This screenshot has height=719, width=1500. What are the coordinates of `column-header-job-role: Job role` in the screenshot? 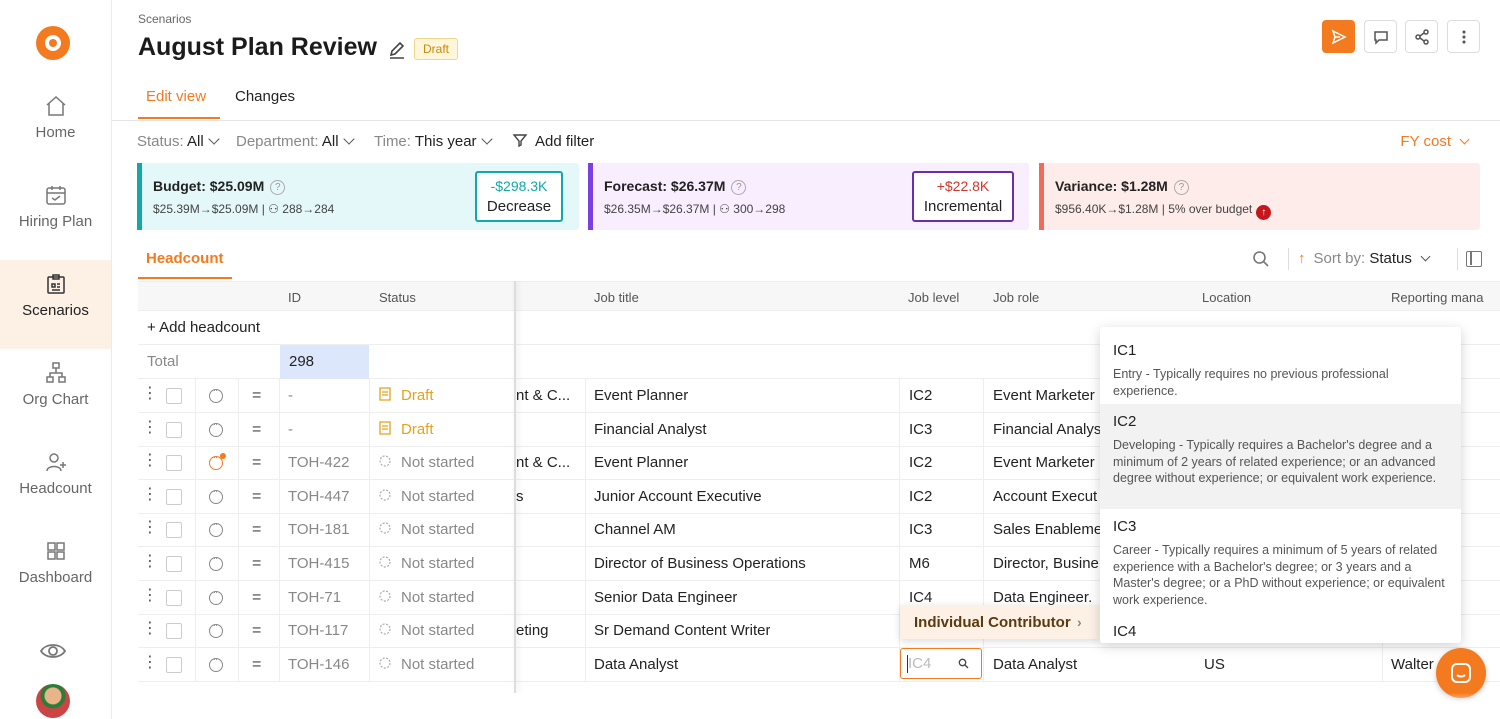 It's located at (1016, 297).